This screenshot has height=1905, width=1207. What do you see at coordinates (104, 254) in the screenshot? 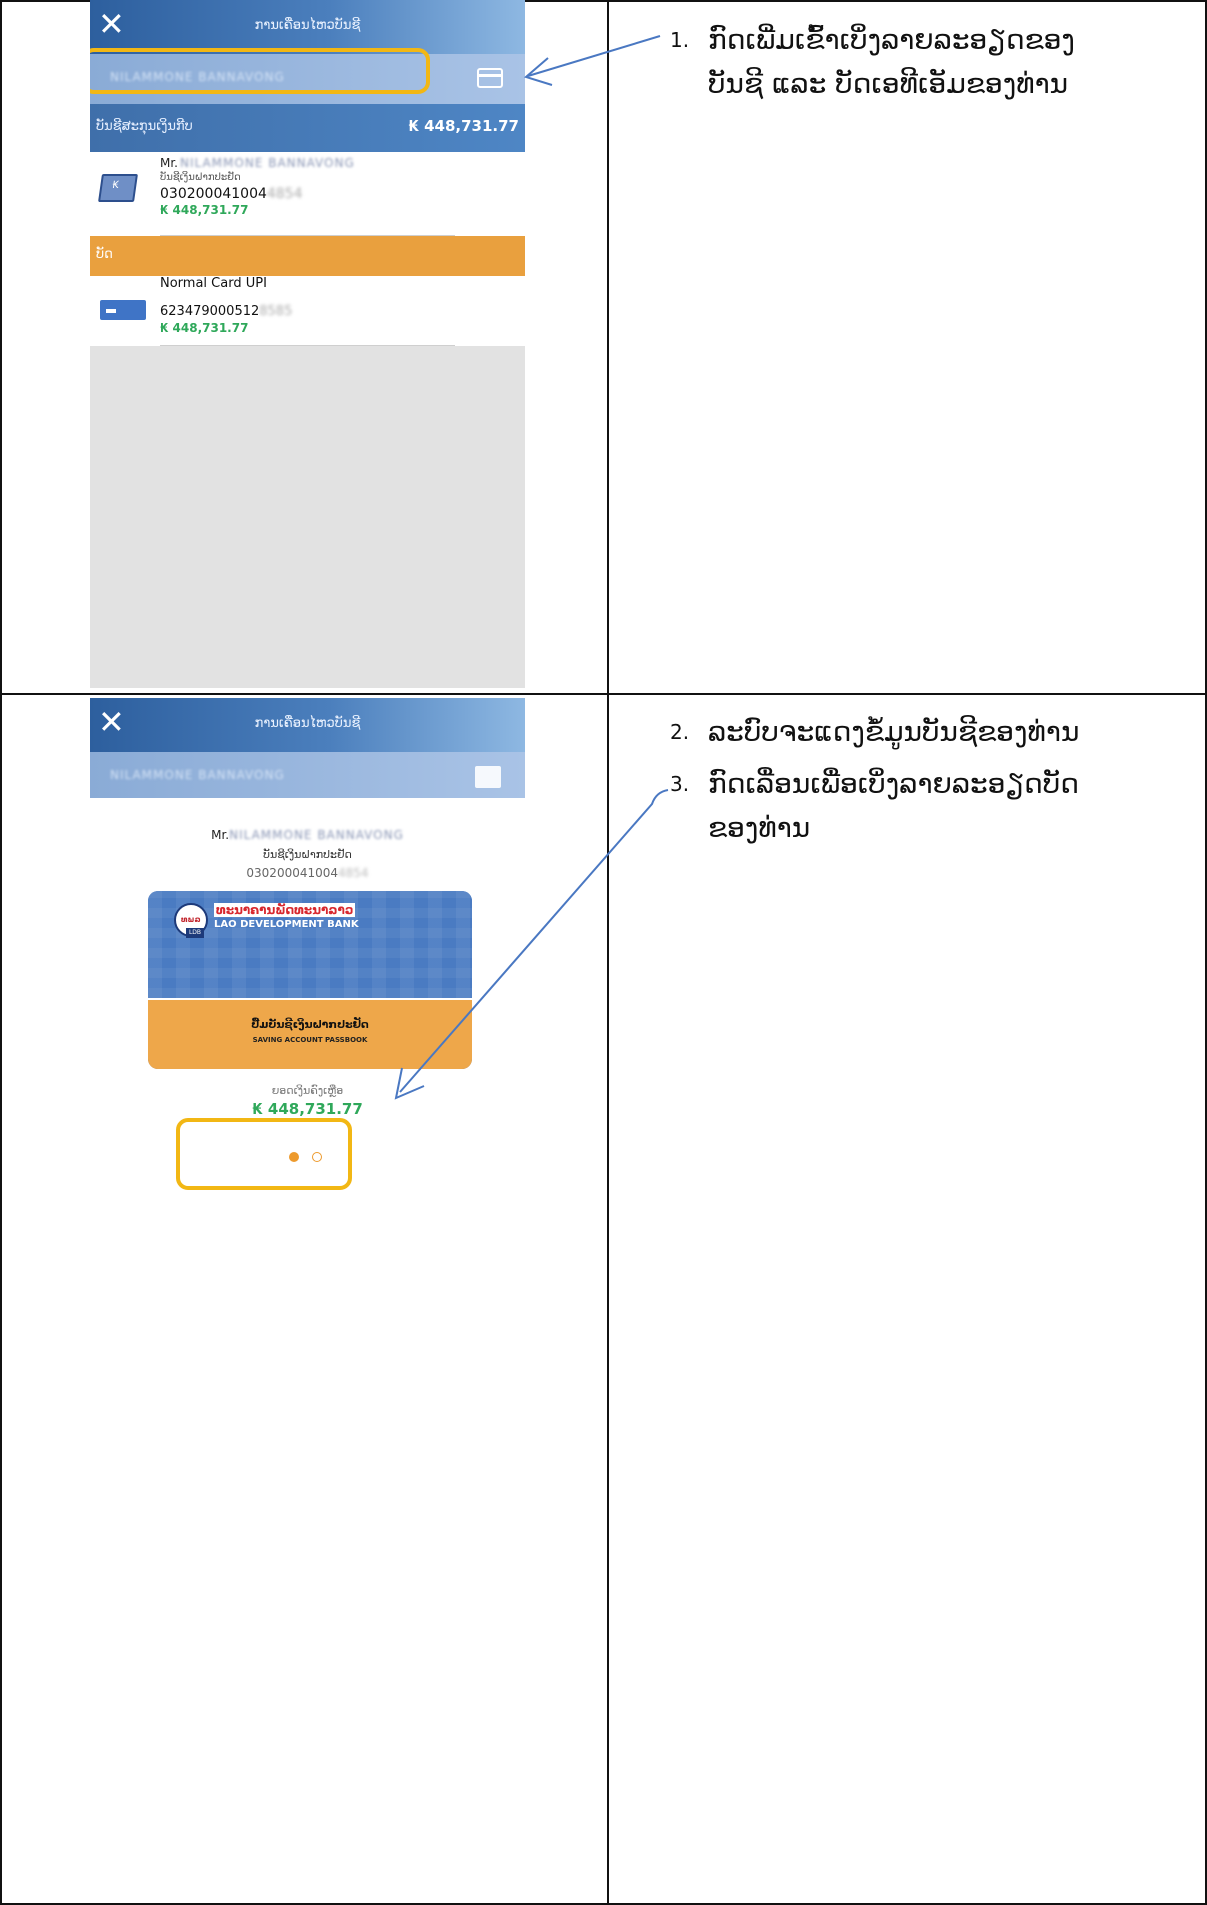
I see `section-label: ບັດ` at bounding box center [104, 254].